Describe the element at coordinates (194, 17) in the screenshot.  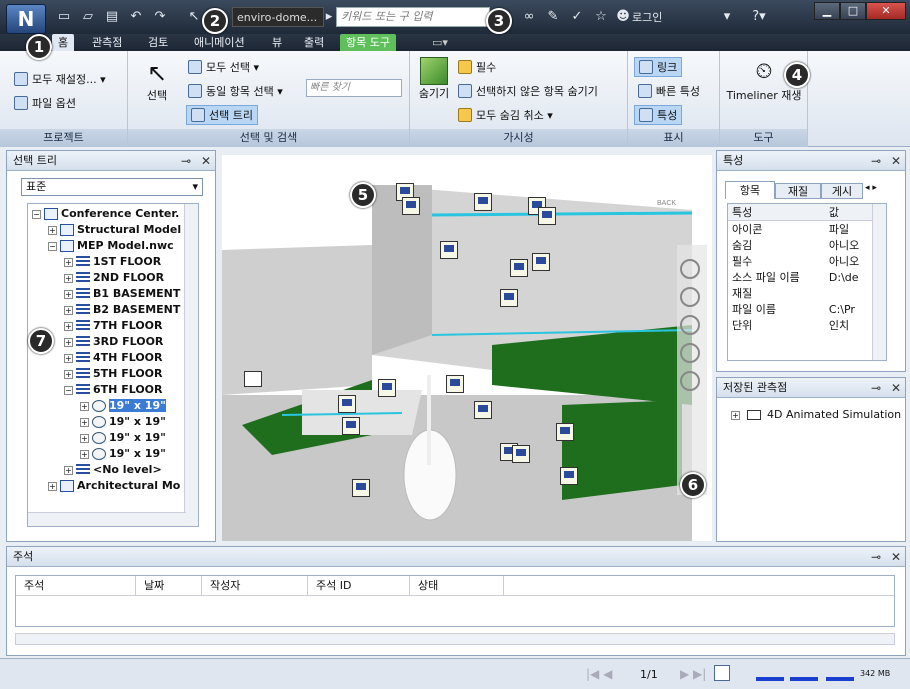
I see `select-cursor-icon: ↖` at that location.